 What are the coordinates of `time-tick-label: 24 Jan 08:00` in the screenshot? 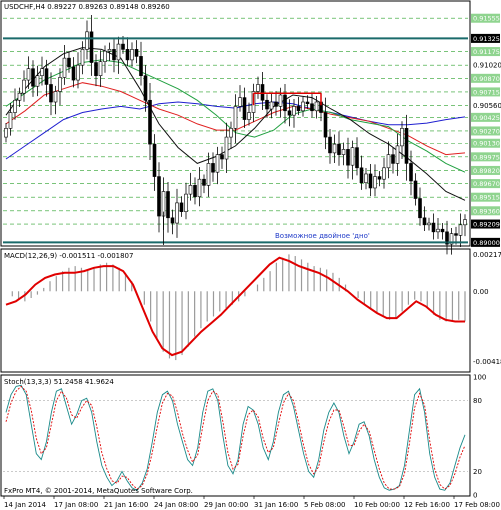 It's located at (176, 505).